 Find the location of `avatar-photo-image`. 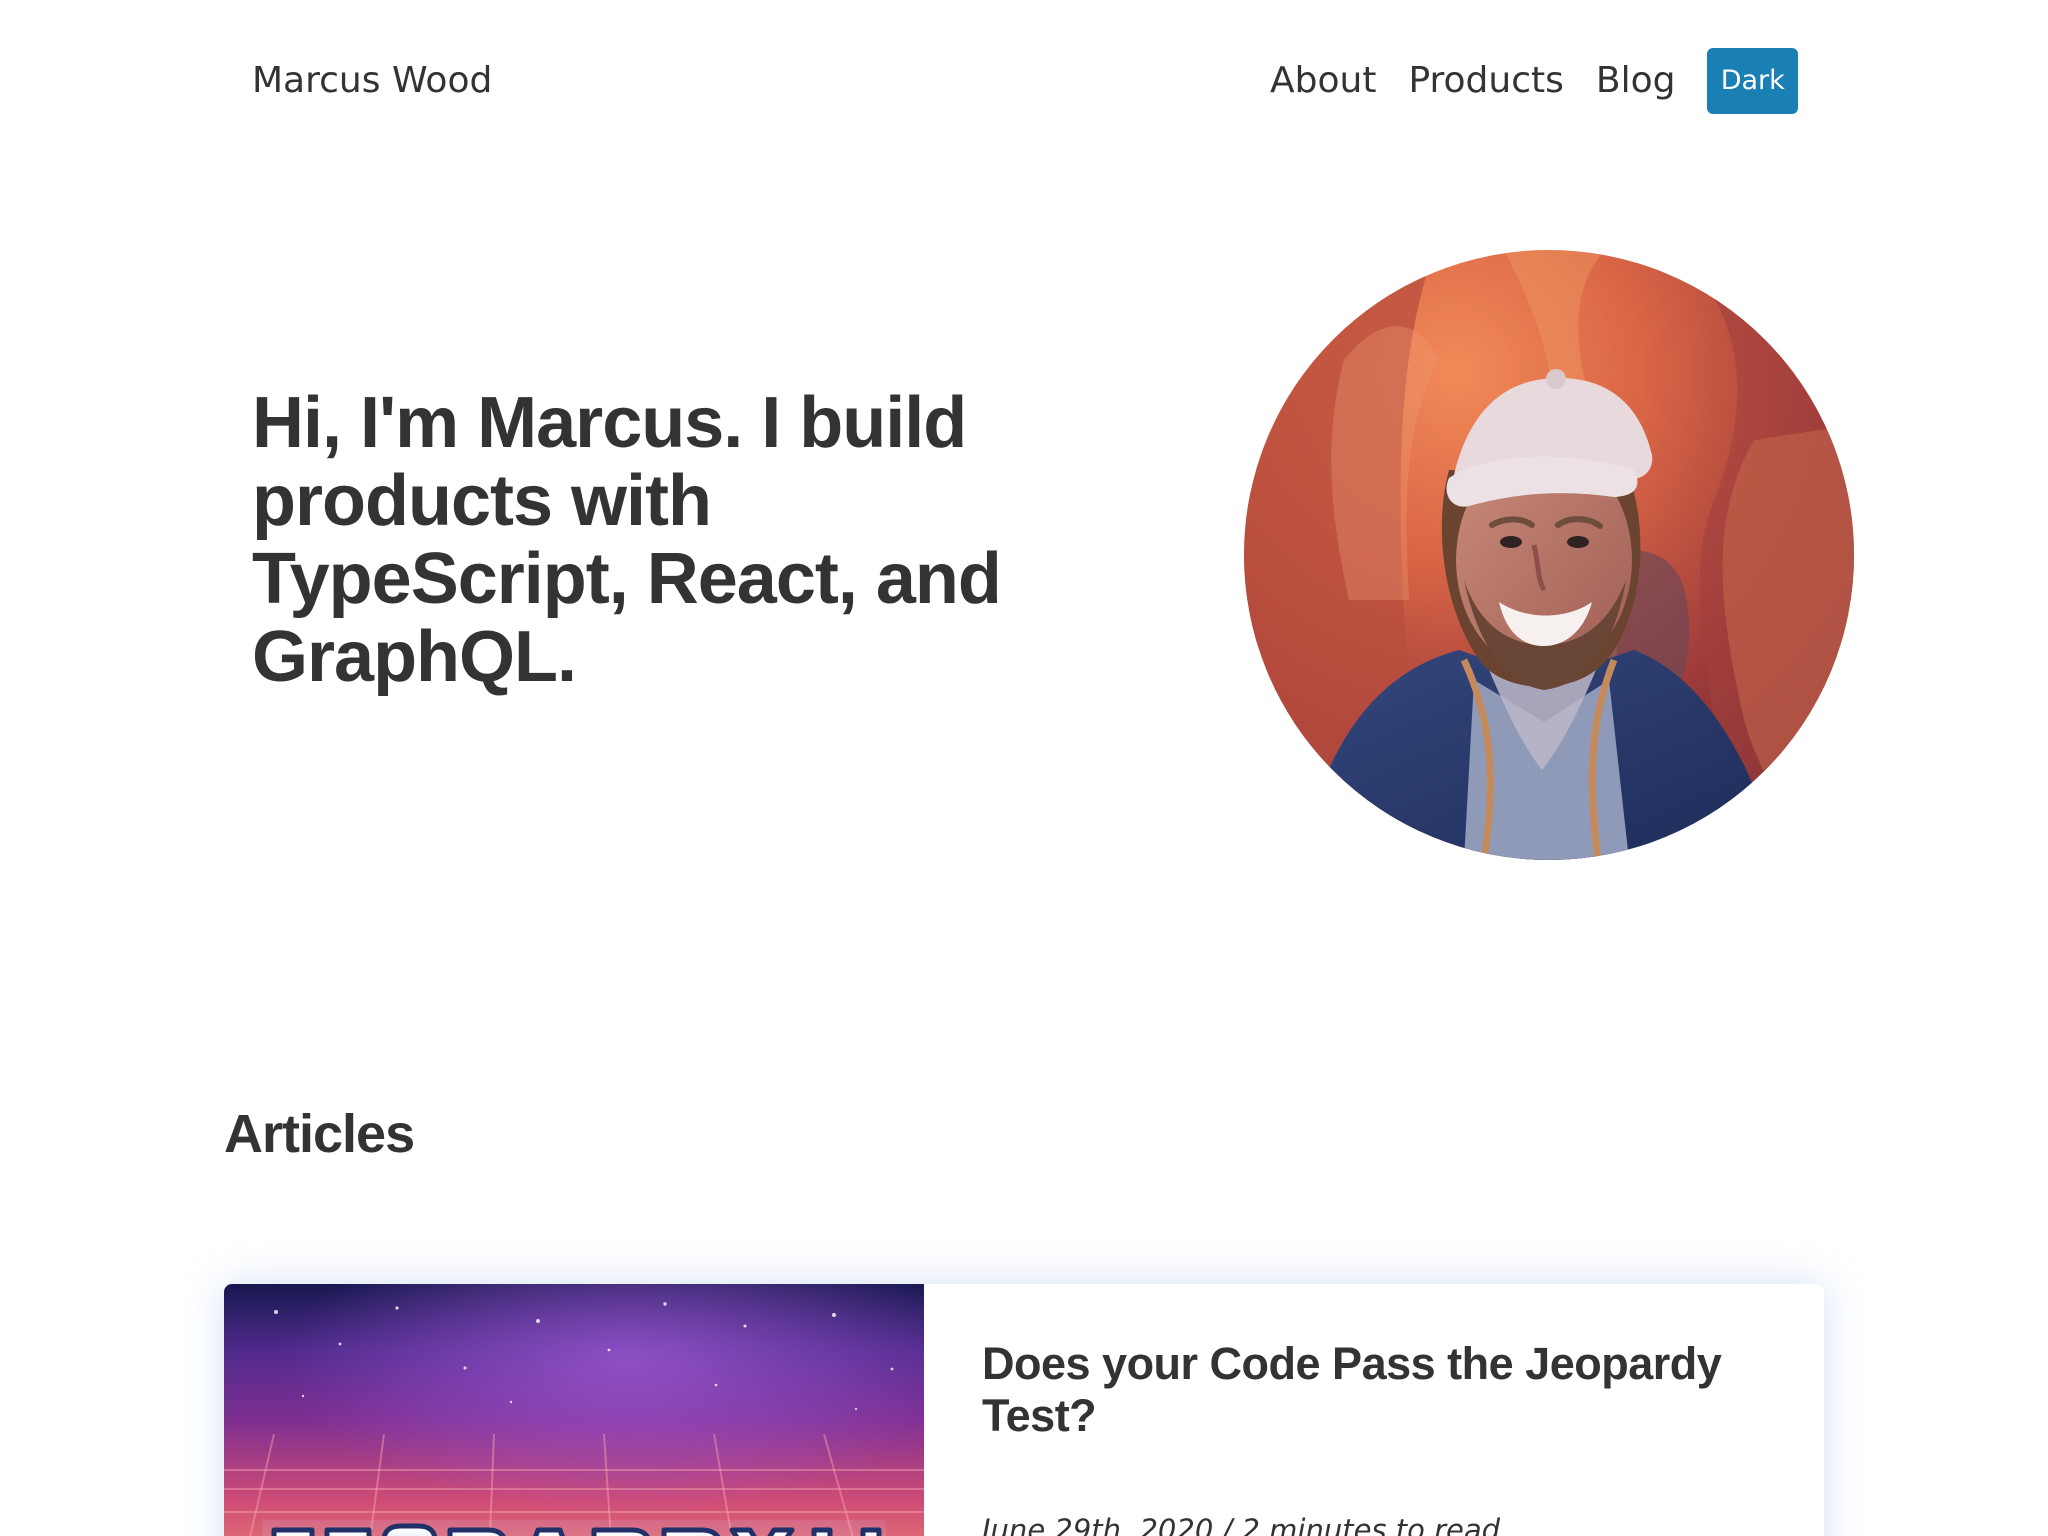

avatar-photo-image is located at coordinates (1549, 555).